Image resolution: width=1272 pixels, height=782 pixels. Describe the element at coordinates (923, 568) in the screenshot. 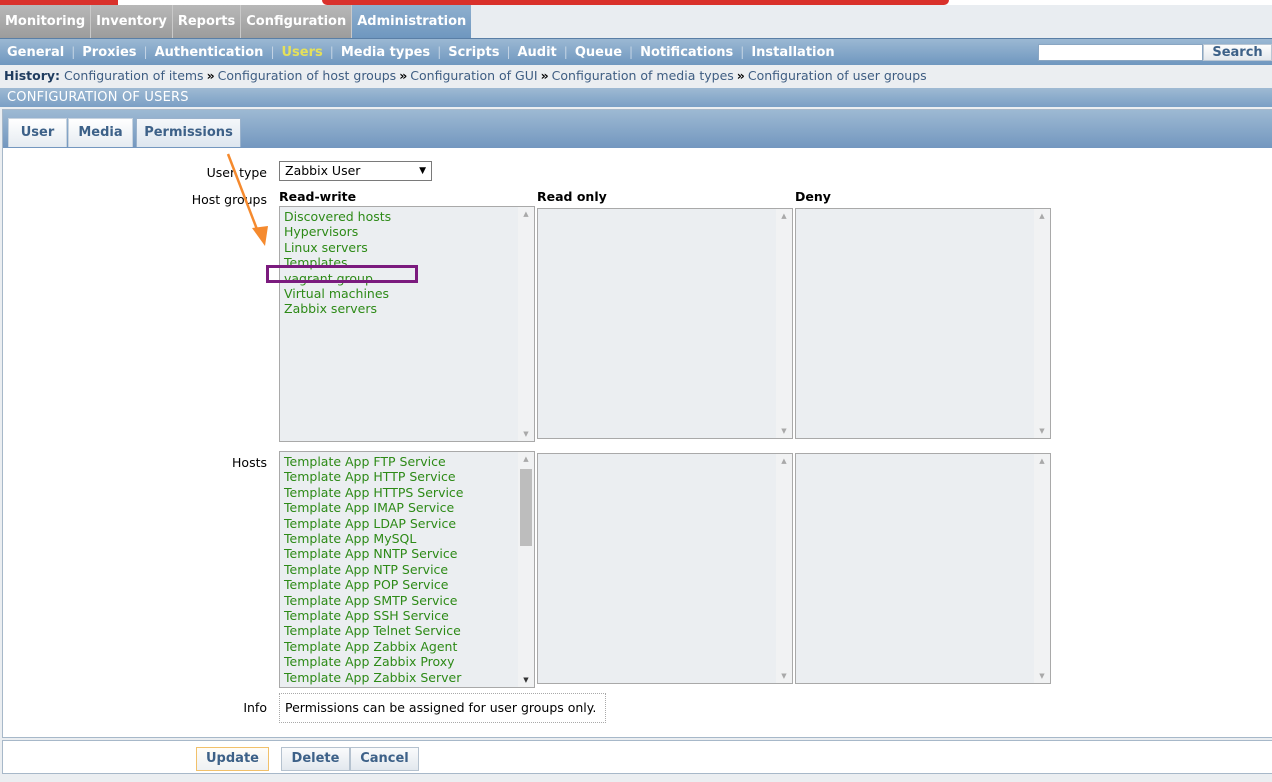

I see `hosts-deny-list: ▲ ▼` at that location.